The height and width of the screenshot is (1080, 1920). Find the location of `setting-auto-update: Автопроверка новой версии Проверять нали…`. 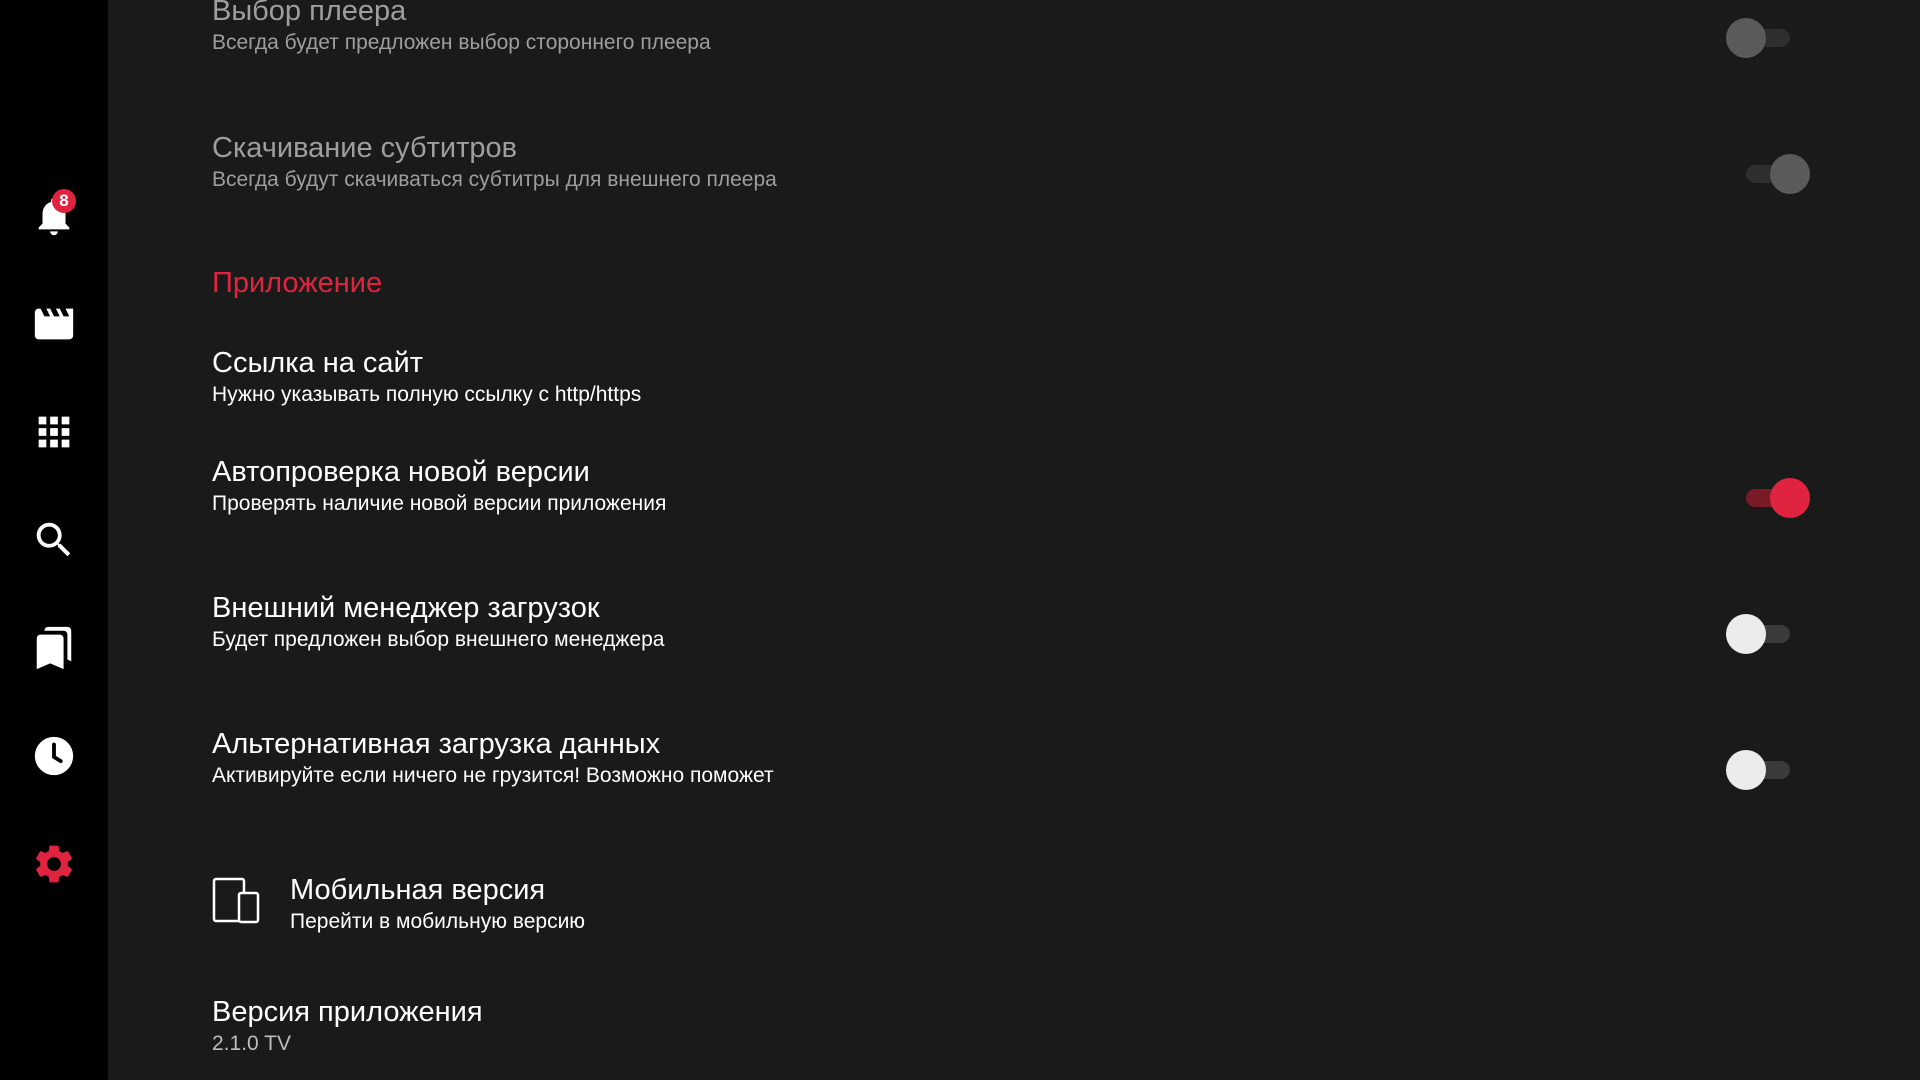

setting-auto-update: Автопроверка новой версии Проверять нали… is located at coordinates (1062, 486).